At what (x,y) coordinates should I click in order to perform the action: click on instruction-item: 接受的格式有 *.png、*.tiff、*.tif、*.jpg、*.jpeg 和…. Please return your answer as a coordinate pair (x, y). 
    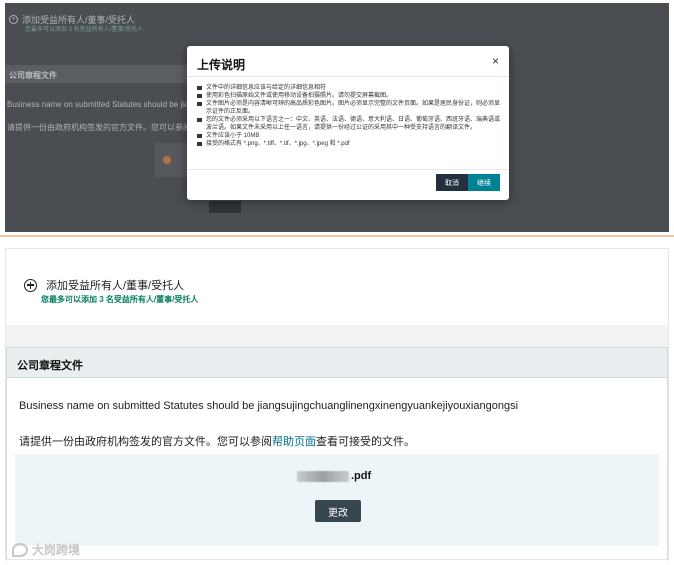
    Looking at the image, I should click on (349, 144).